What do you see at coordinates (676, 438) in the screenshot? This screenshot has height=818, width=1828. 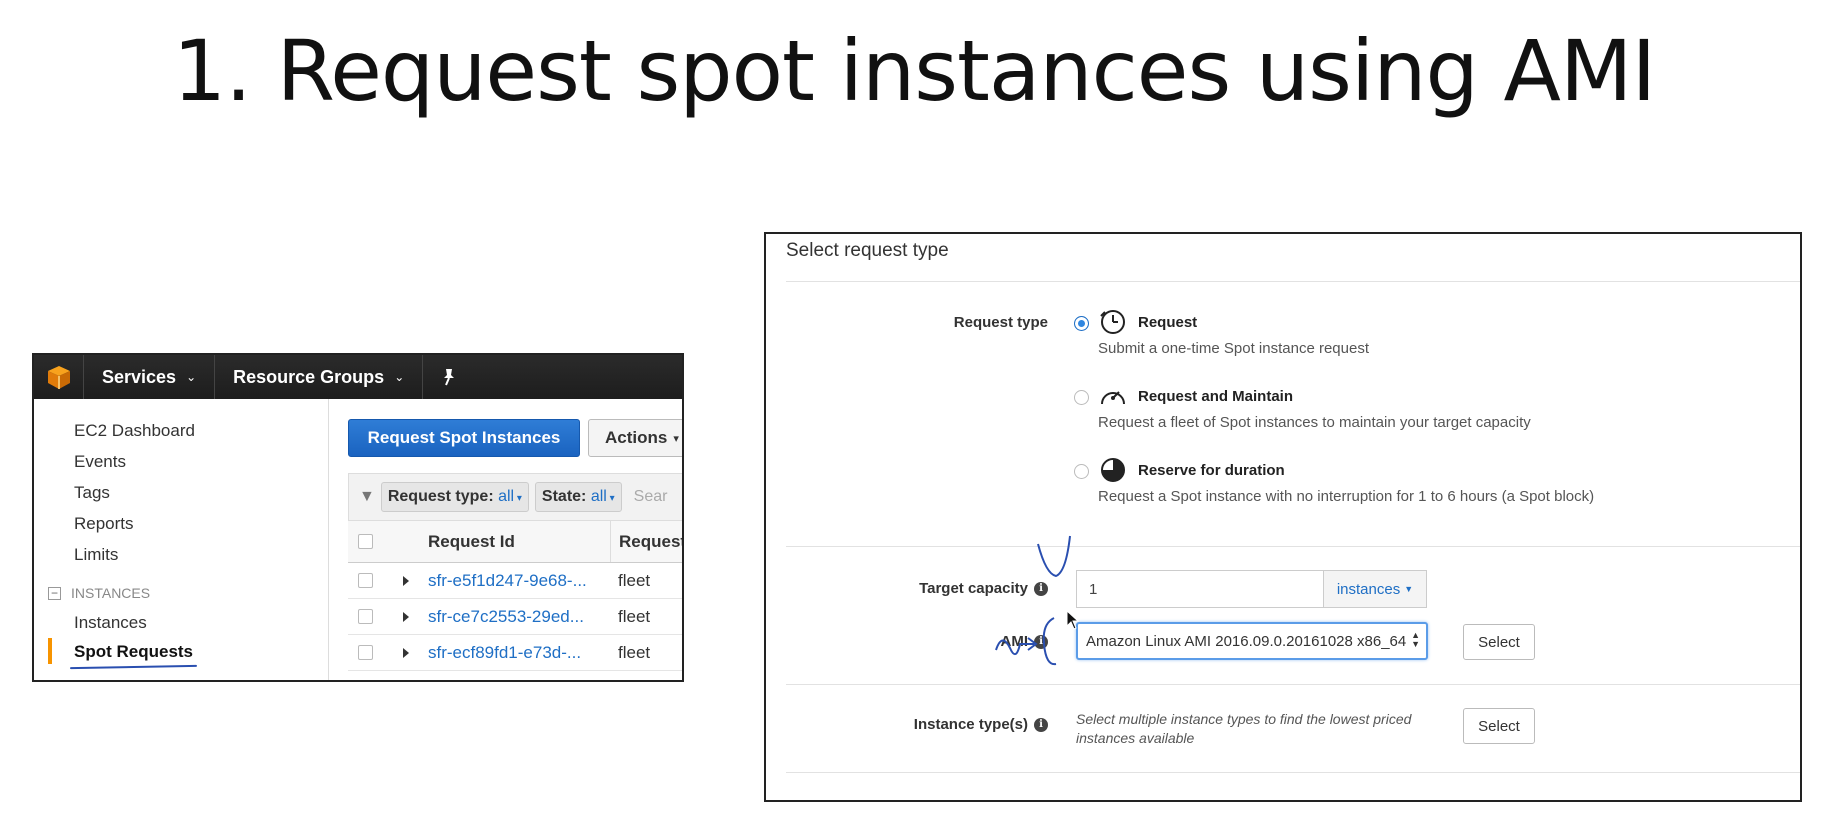 I see `caret-down-icon: ▾` at bounding box center [676, 438].